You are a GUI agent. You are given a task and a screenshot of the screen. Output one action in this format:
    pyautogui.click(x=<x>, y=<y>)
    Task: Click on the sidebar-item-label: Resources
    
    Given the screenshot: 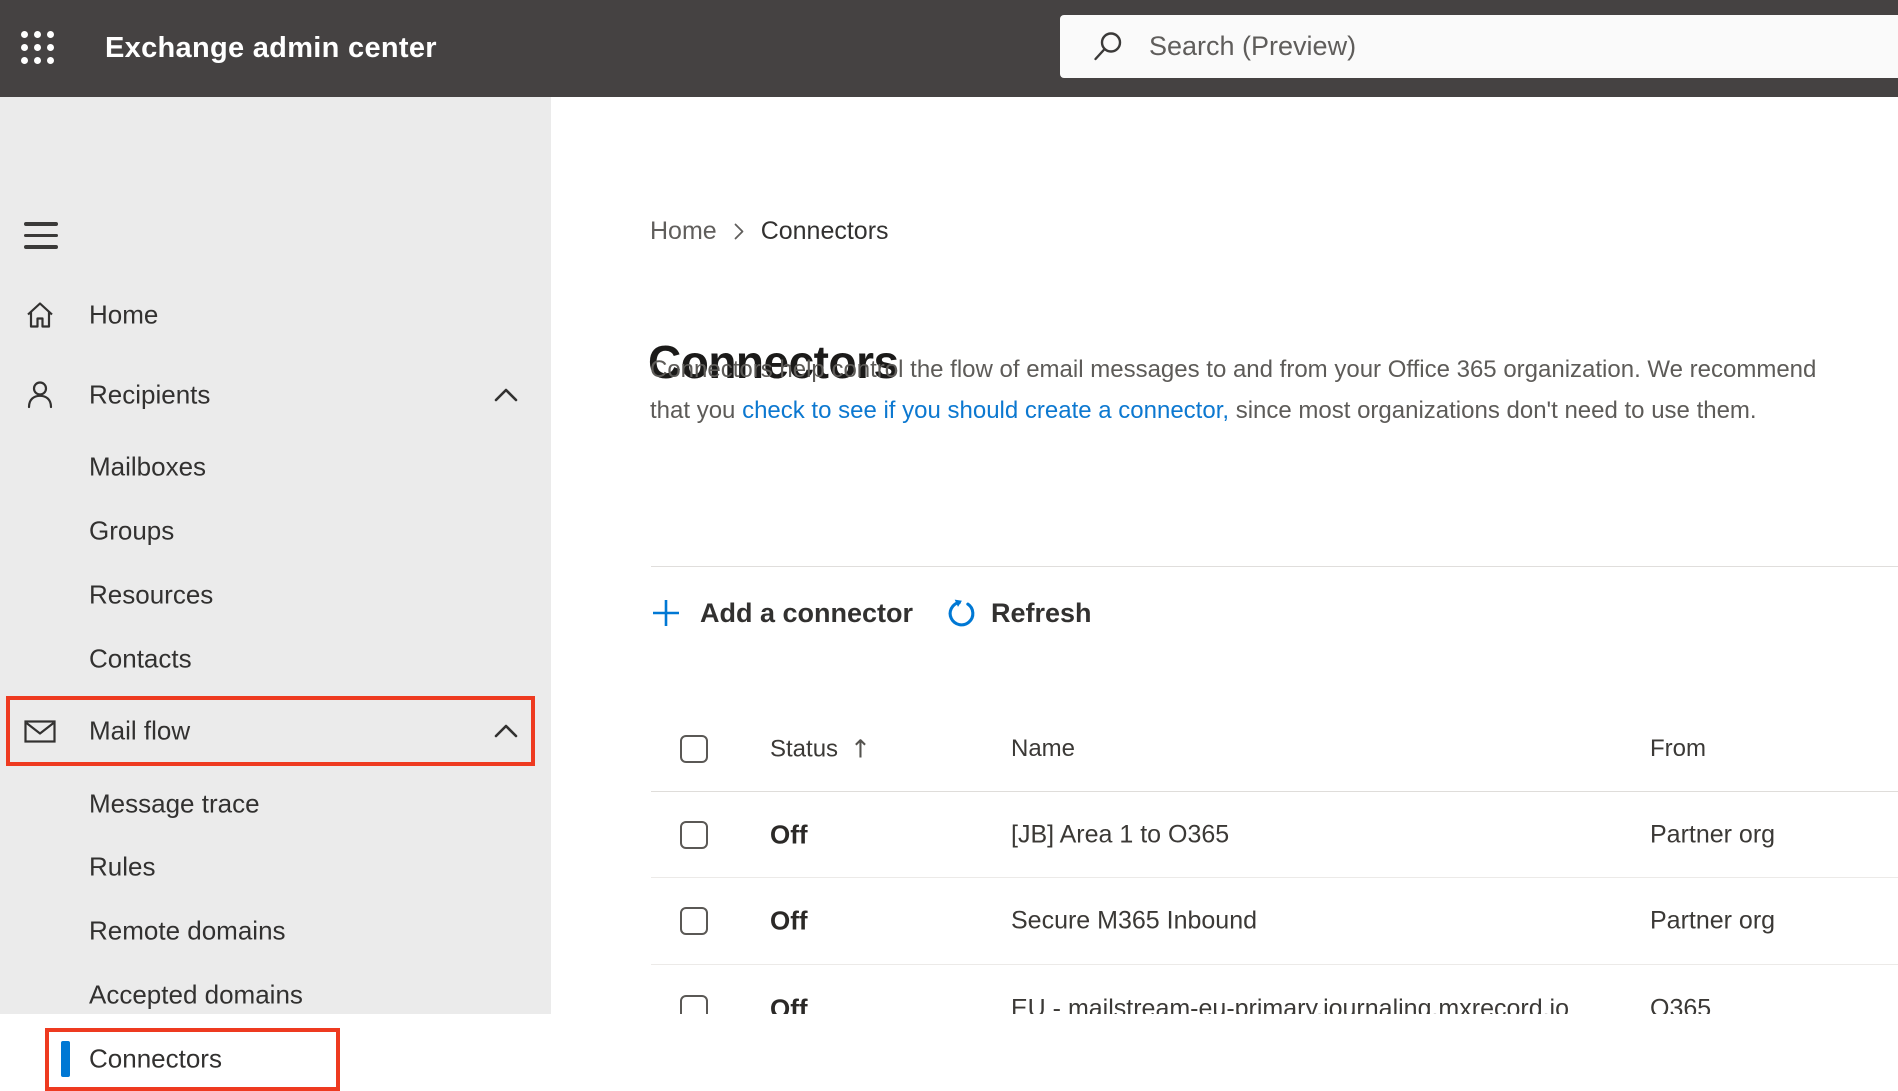 What is the action you would take?
    pyautogui.click(x=151, y=594)
    